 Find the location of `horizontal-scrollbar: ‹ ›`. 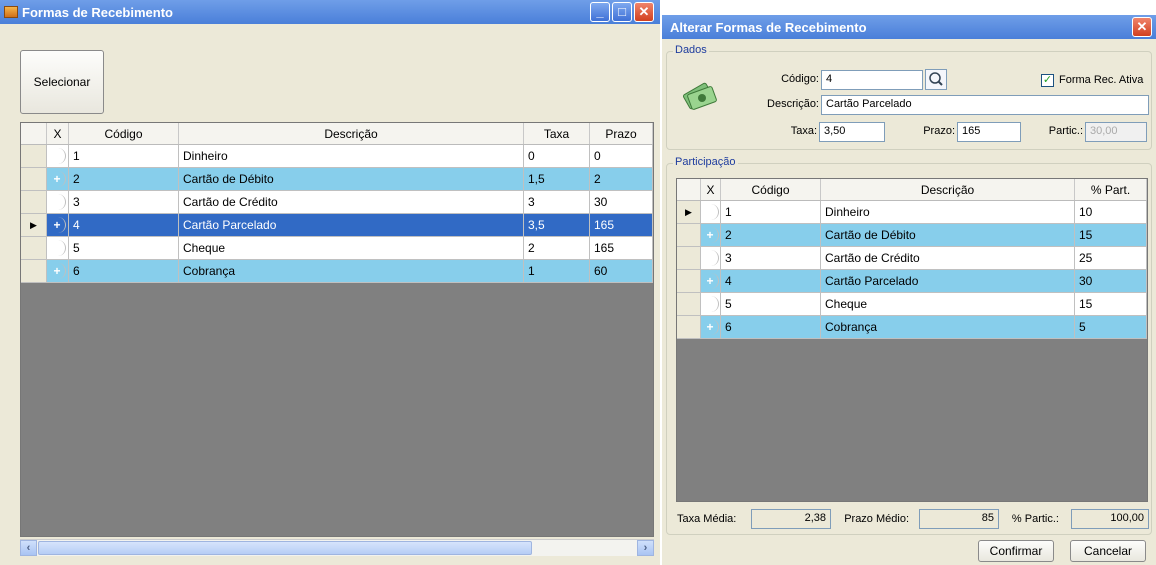

horizontal-scrollbar: ‹ › is located at coordinates (337, 547).